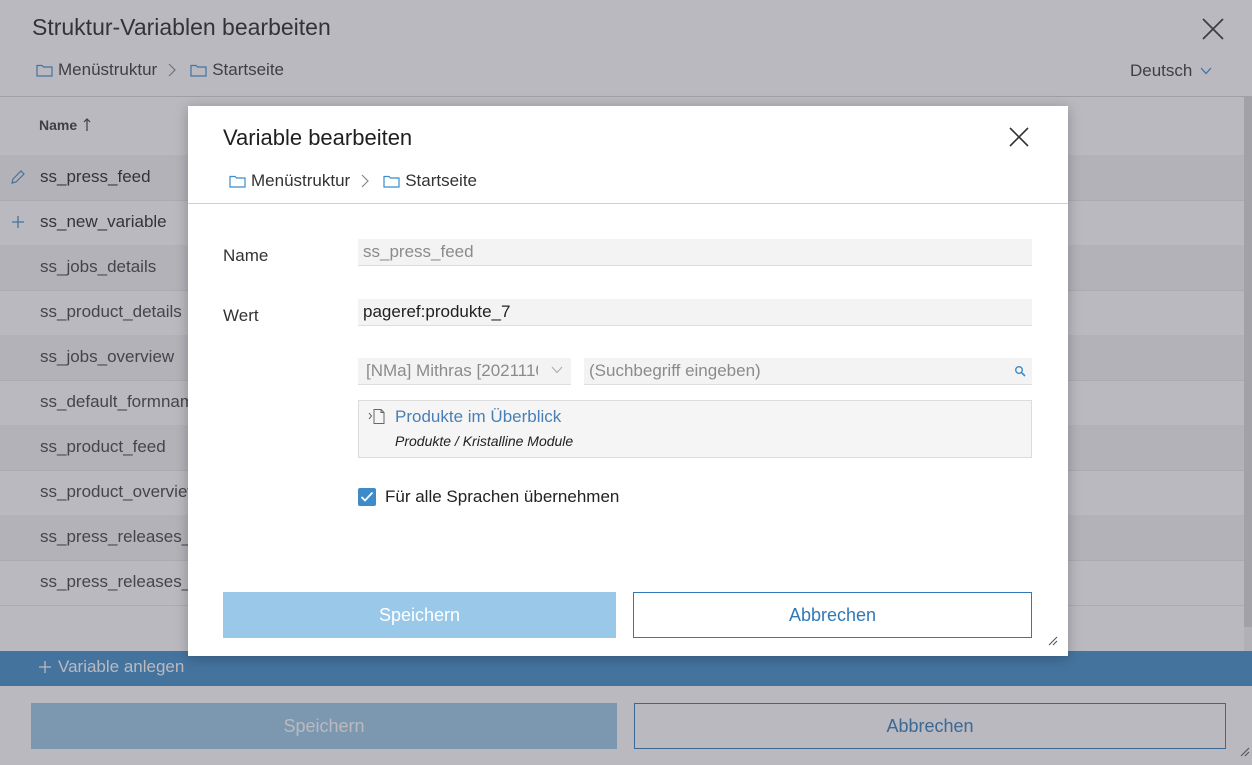  Describe the element at coordinates (318, 137) in the screenshot. I see `modal-title: Variable bearbeiten` at that location.